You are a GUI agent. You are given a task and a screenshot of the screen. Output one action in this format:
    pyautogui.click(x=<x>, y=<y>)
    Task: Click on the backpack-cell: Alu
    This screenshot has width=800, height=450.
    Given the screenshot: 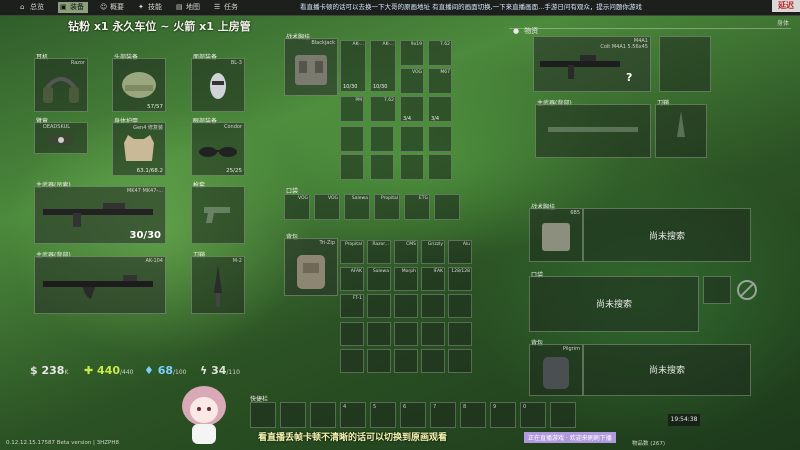 What is the action you would take?
    pyautogui.click(x=460, y=252)
    